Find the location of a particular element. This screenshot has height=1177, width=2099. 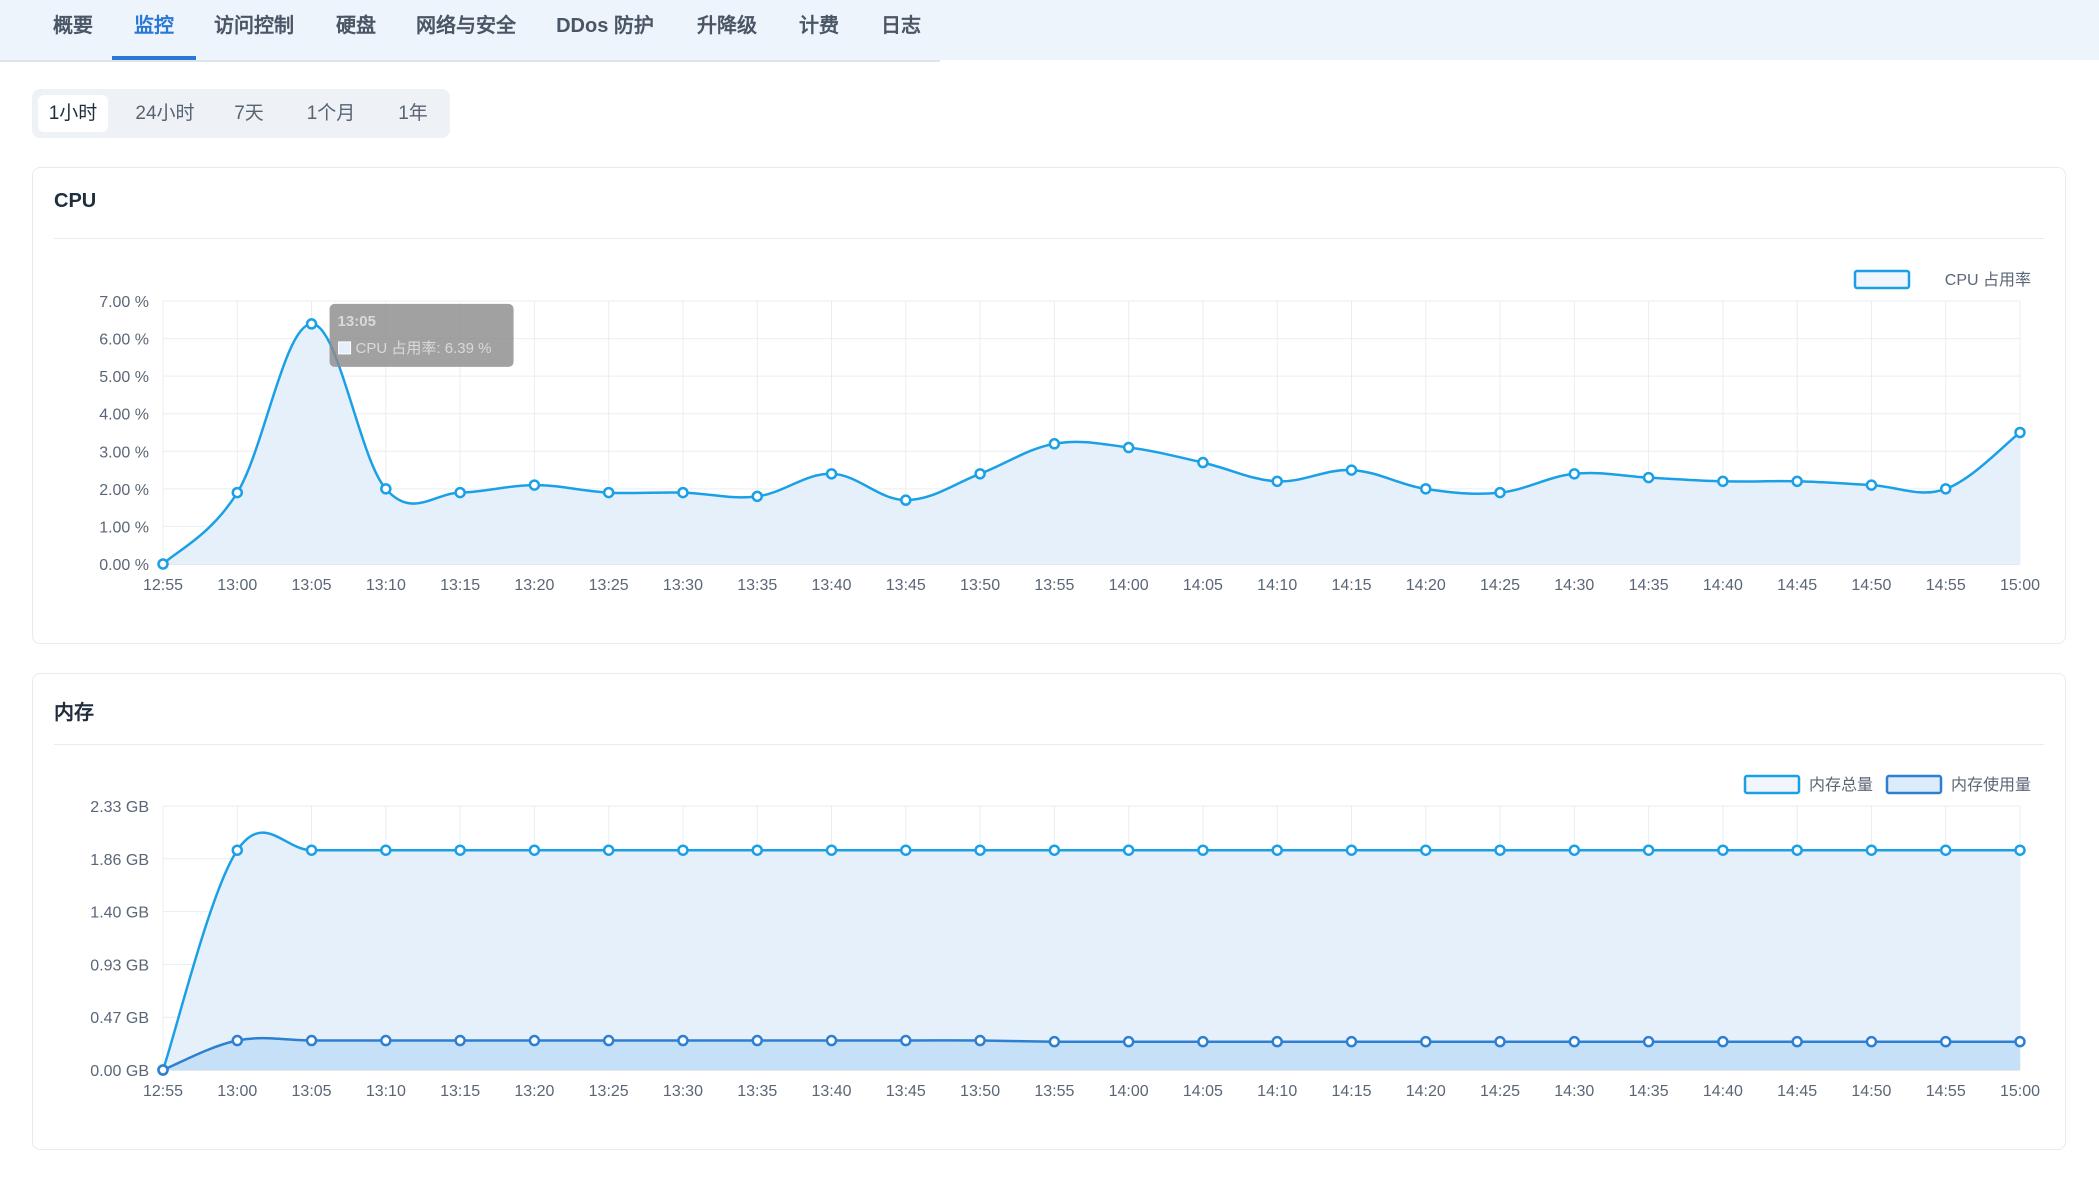

range-24h-button: 24小时 is located at coordinates (165, 113).